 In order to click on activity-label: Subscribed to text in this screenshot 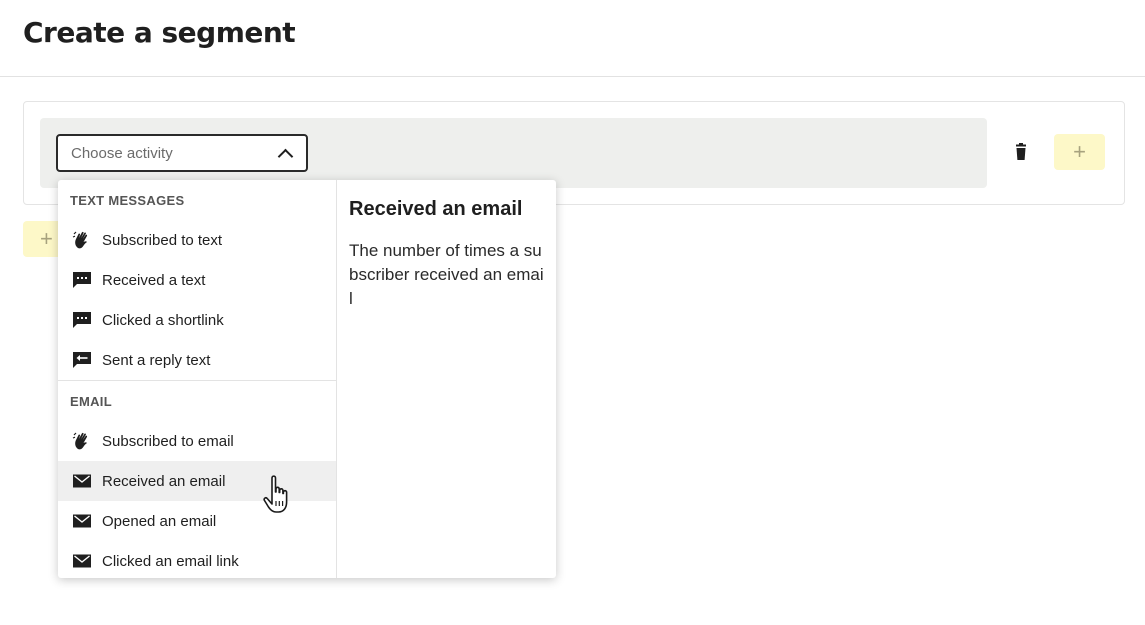, I will do `click(162, 240)`.